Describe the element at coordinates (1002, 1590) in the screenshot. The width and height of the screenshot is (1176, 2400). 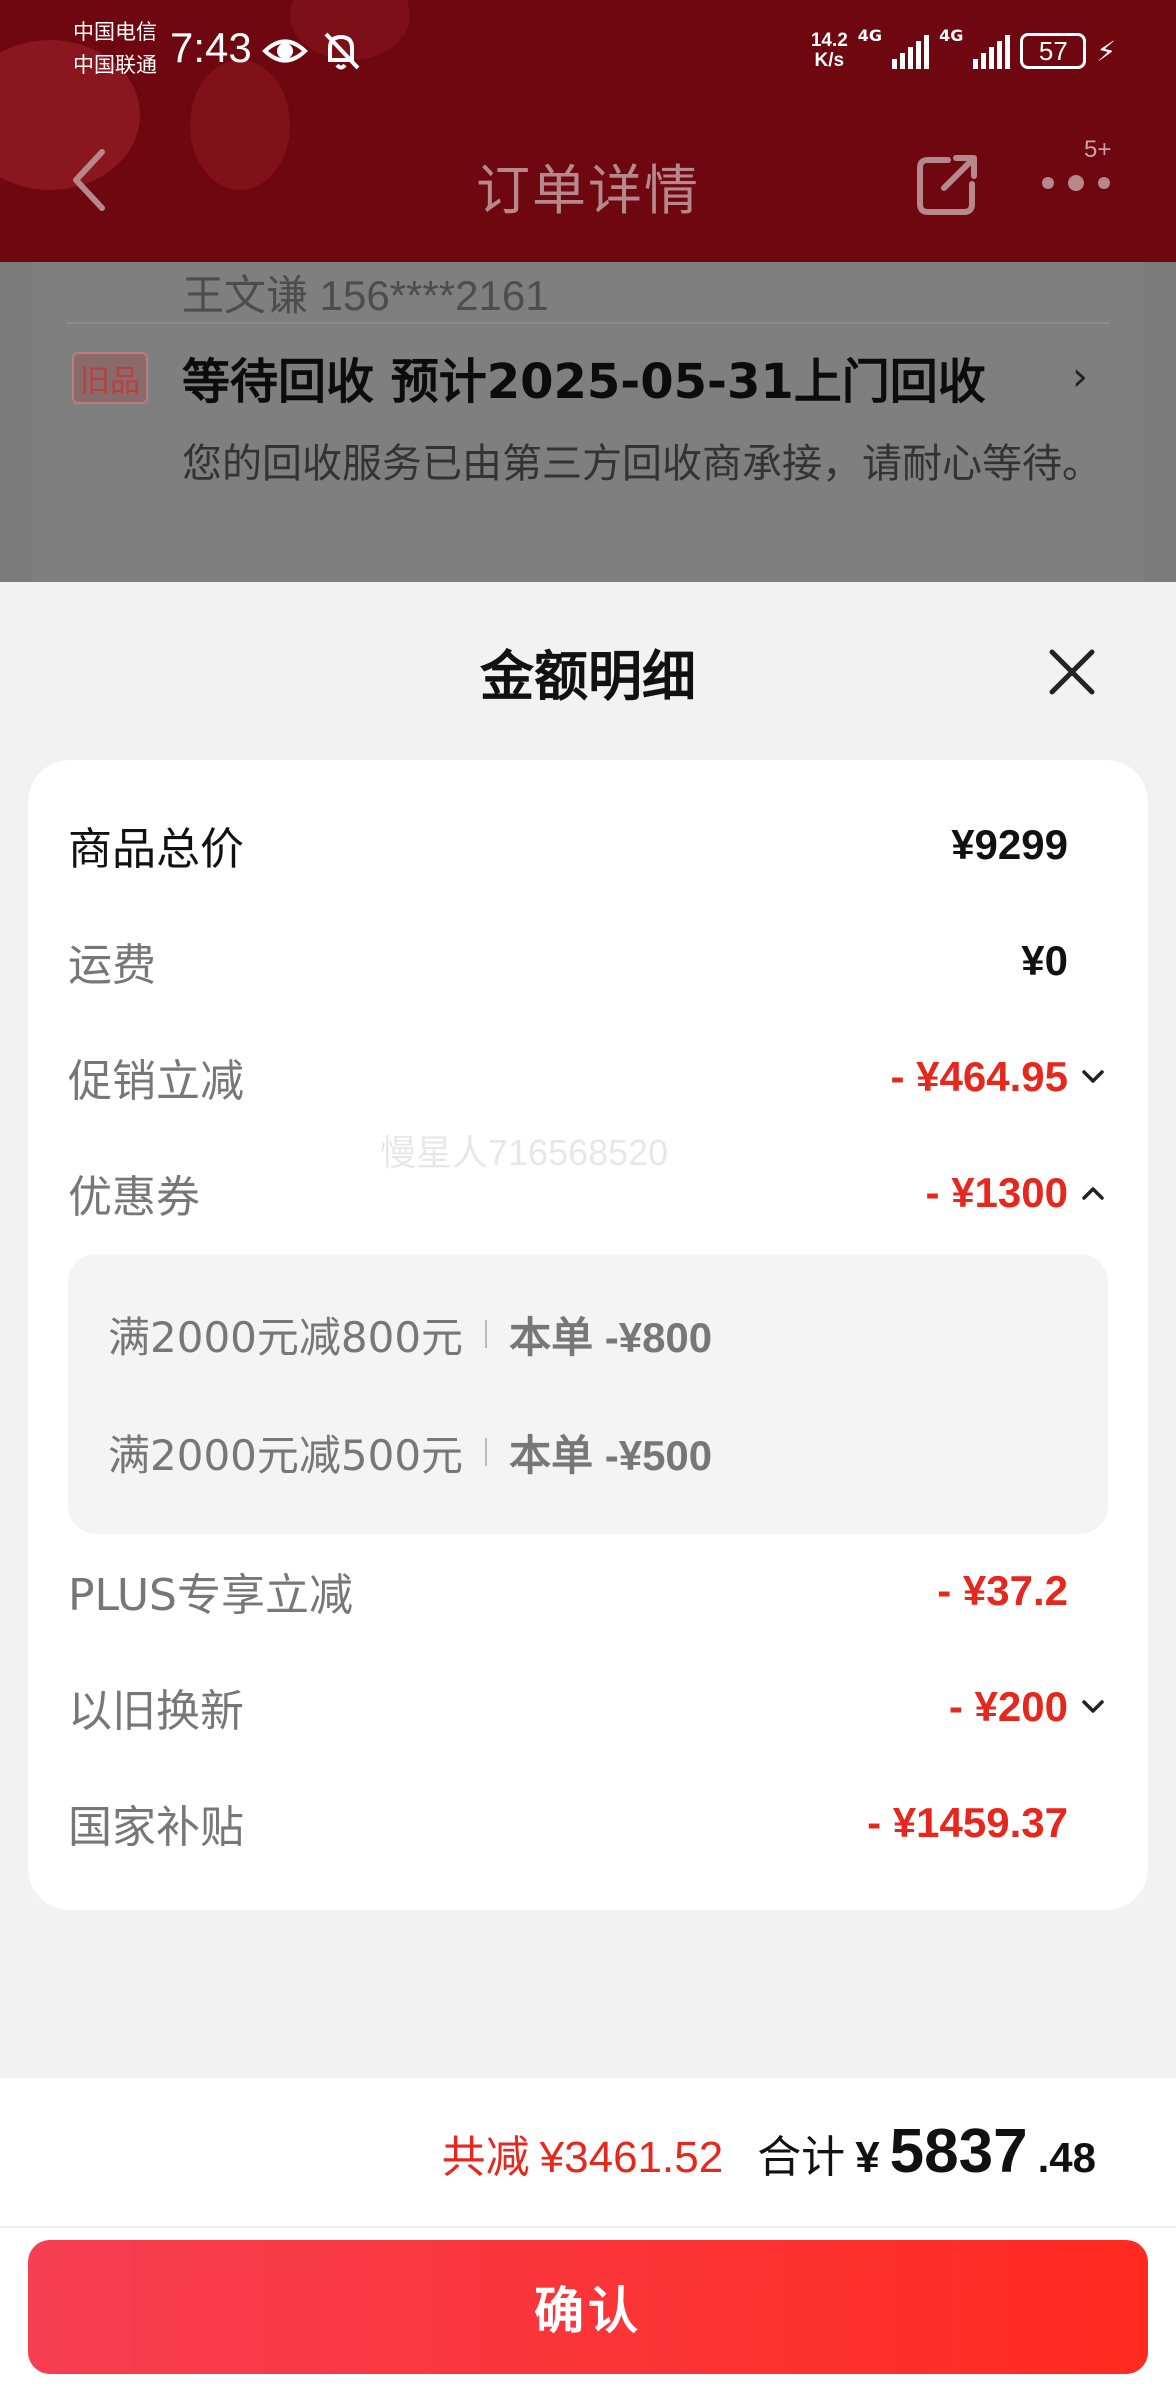
I see `plus-discount-value: - ¥37.2` at that location.